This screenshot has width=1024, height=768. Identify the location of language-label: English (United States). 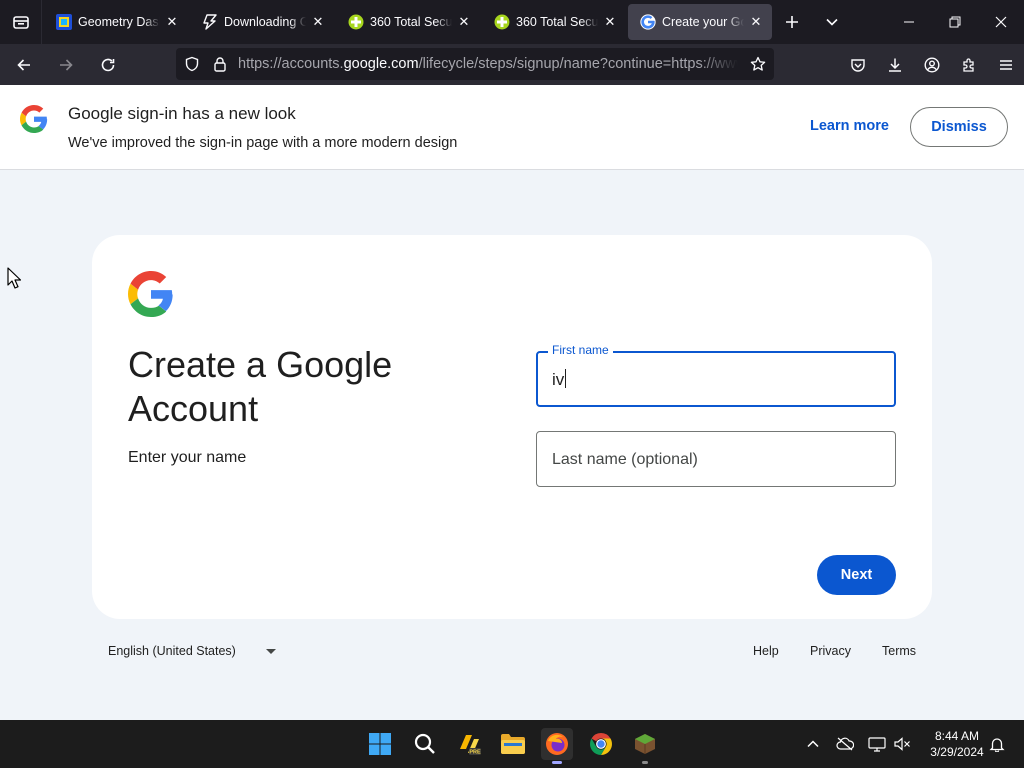
(172, 651).